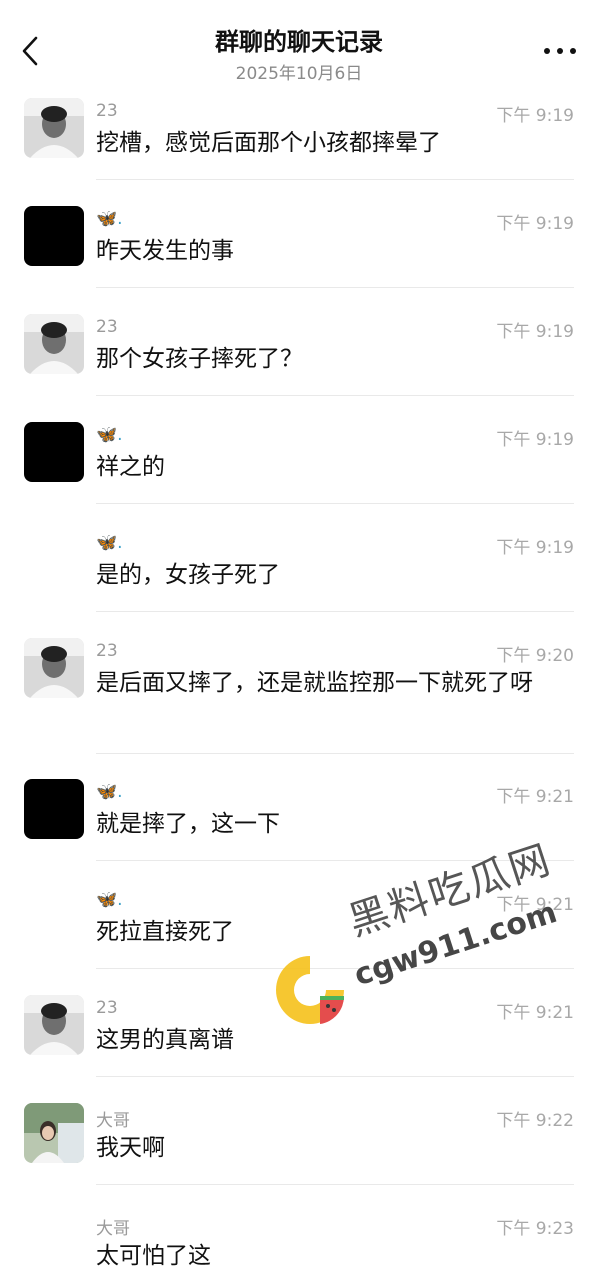  Describe the element at coordinates (299, 927) in the screenshot. I see `message-item: 🦋. 下午 9:21 死拉直接死了` at that location.